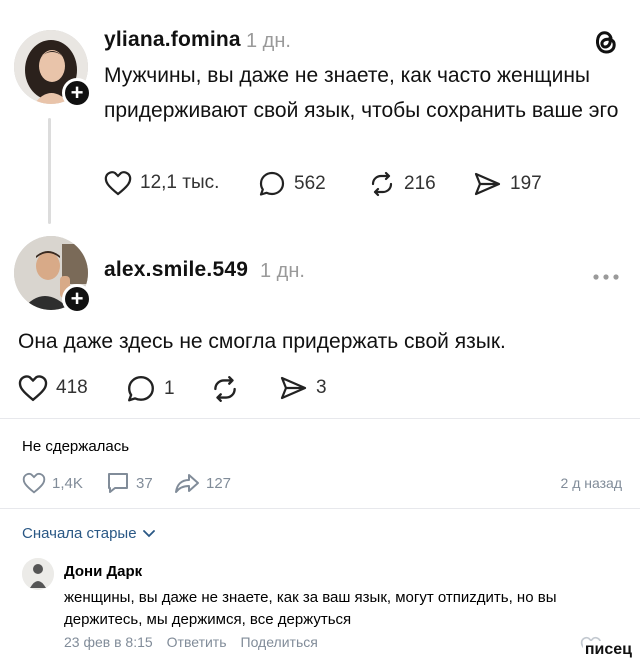 This screenshot has height=660, width=640. I want to click on post1-share-count: 197, so click(526, 183).